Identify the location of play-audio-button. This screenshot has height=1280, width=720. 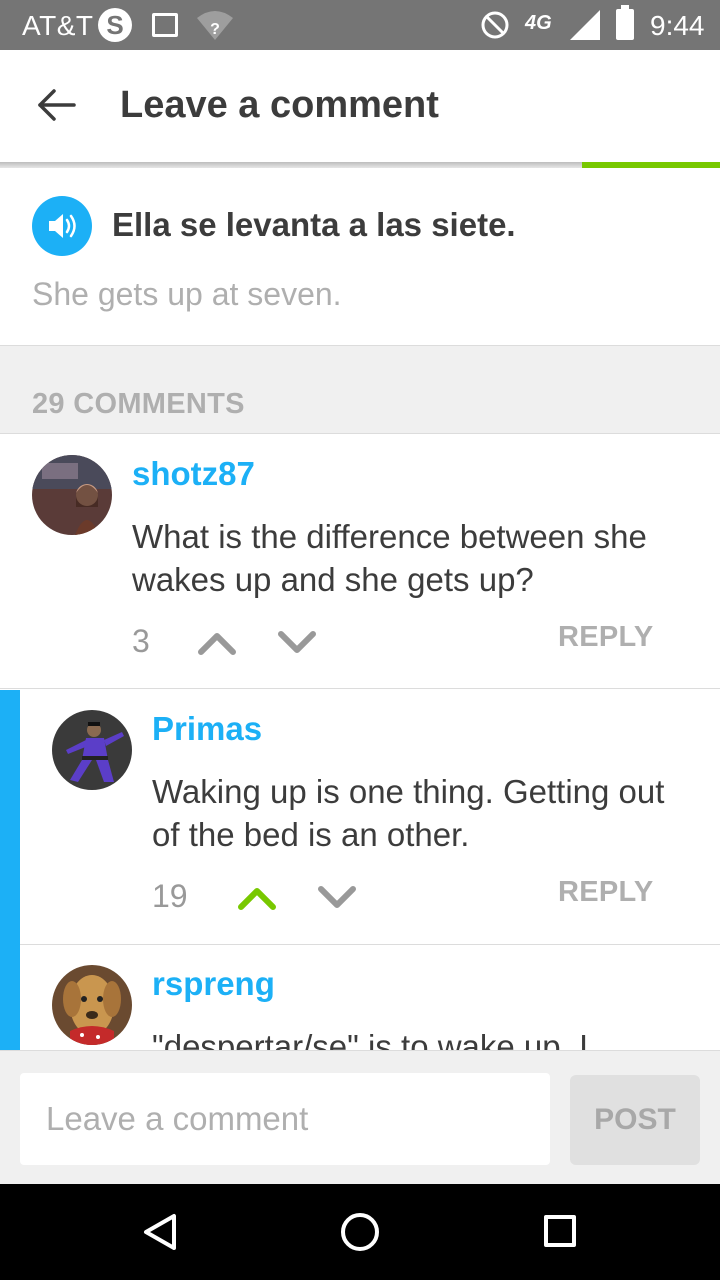
(62, 226).